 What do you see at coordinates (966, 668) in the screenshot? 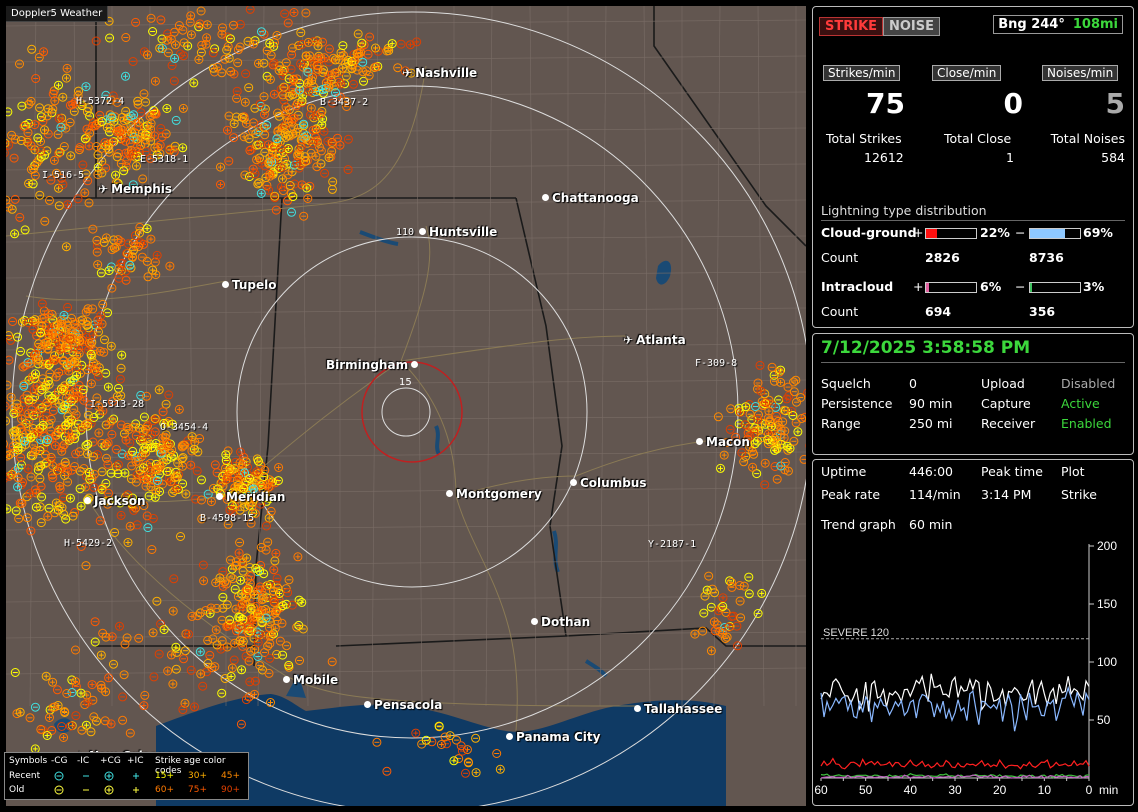
I see `trend-chart: 2001501005060 50 40 30 20 10 0 minSEVERE 120` at bounding box center [966, 668].